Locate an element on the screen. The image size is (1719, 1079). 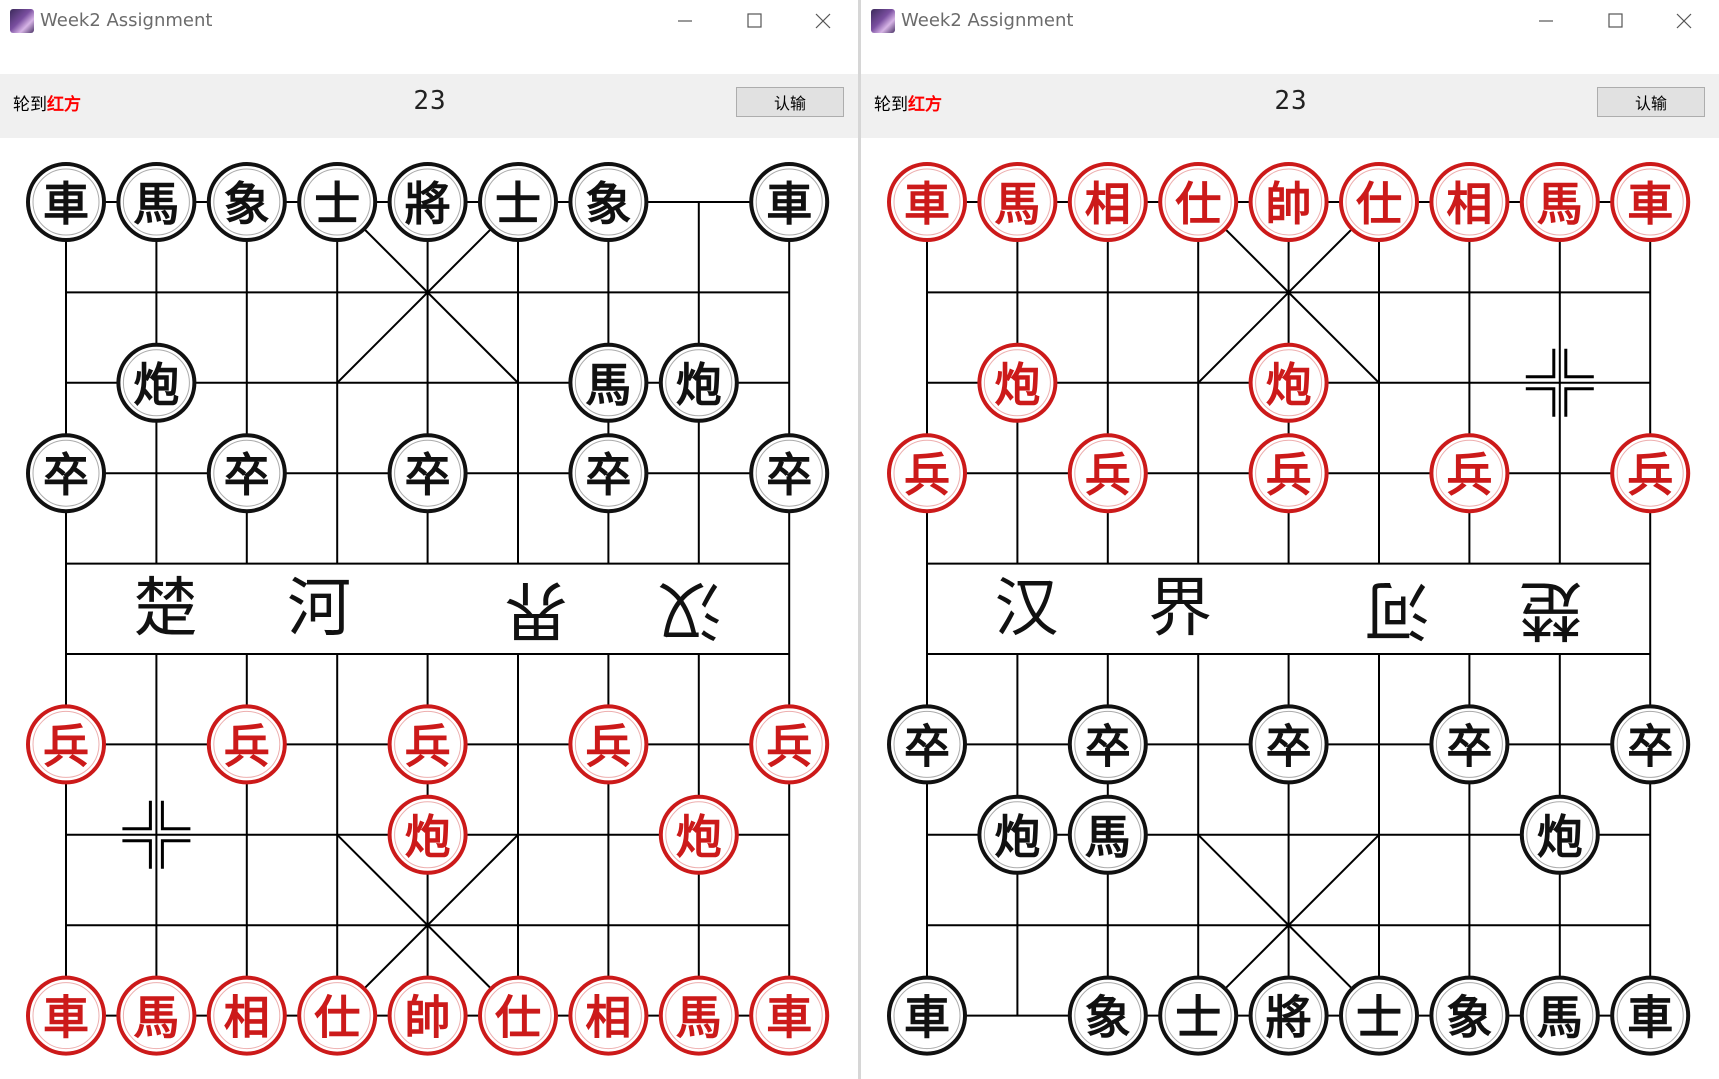
turn-side: 红方 is located at coordinates (64, 105).